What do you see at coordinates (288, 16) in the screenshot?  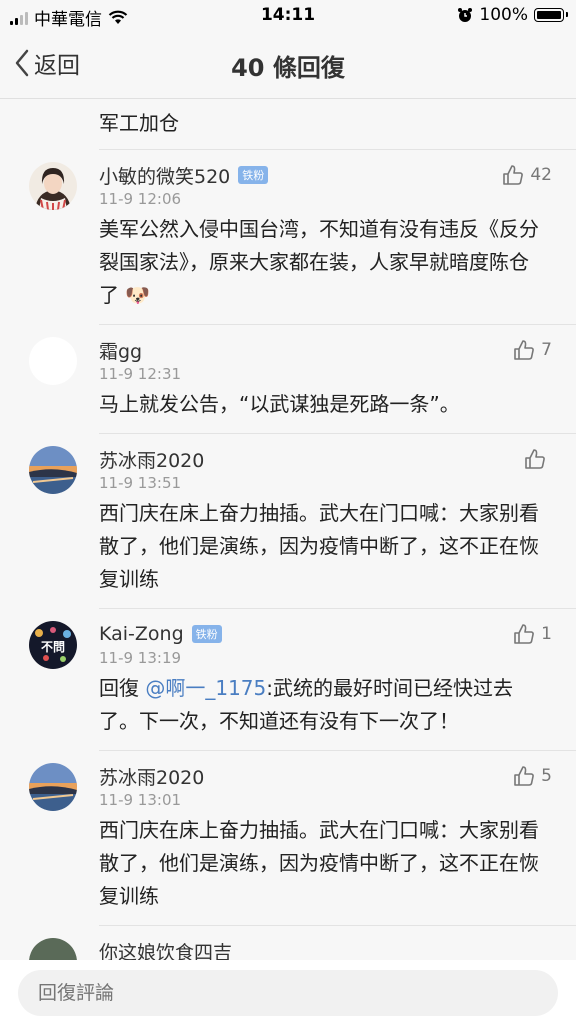 I see `status-bar: 中華電信 14:11 100%` at bounding box center [288, 16].